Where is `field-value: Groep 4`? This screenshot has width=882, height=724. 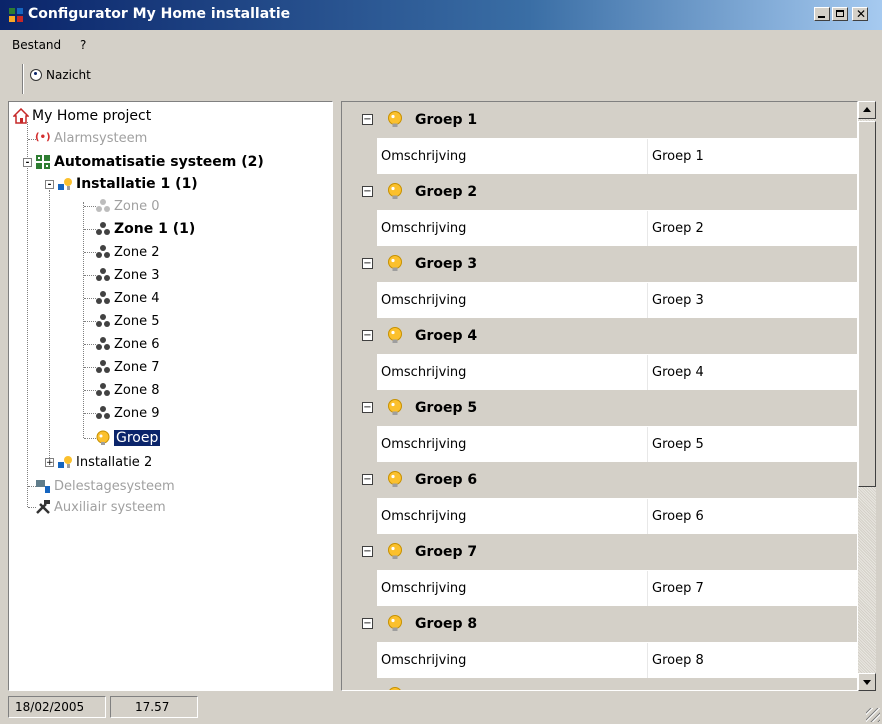
field-value: Groep 4 is located at coordinates (678, 372).